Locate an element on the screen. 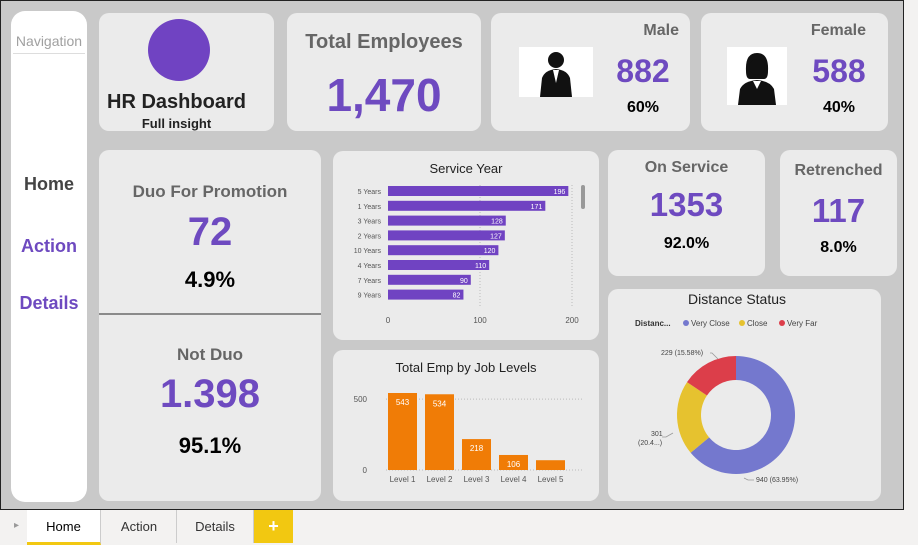 The height and width of the screenshot is (545, 918). dashboard-subtitle: Full insight is located at coordinates (176, 123).